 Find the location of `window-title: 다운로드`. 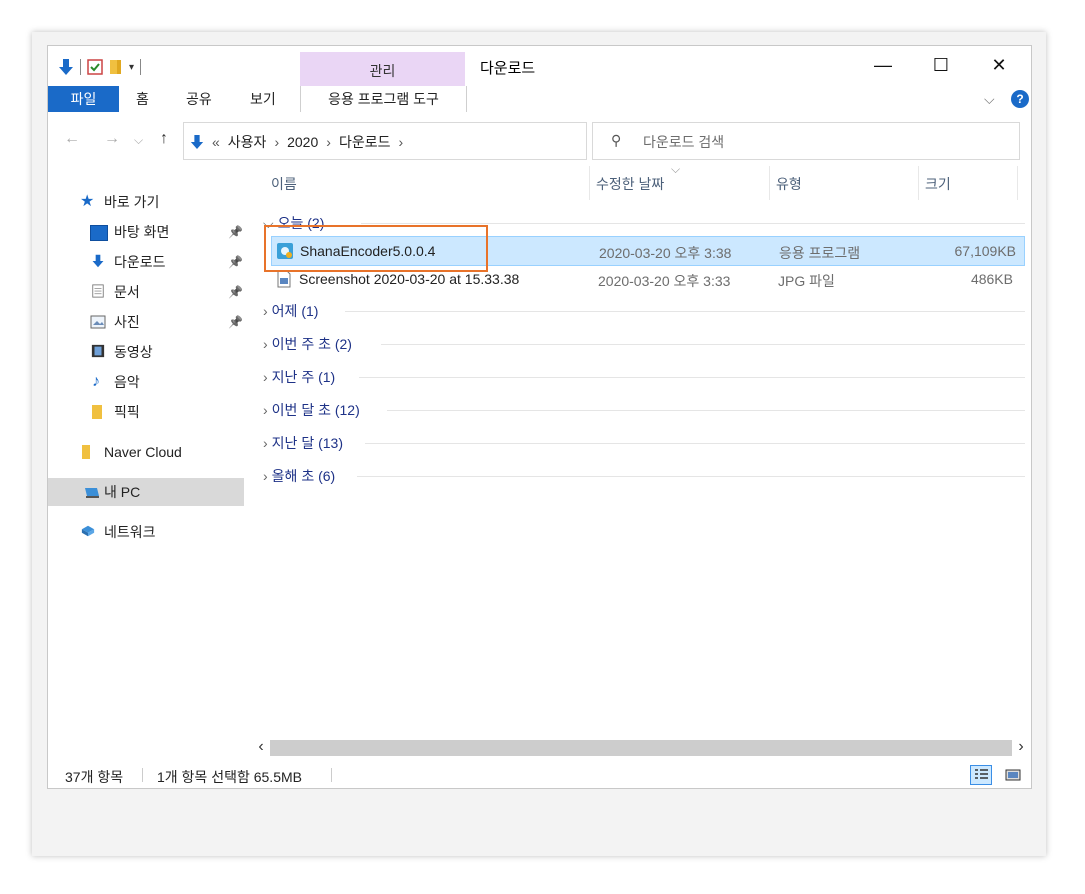

window-title: 다운로드 is located at coordinates (508, 68).